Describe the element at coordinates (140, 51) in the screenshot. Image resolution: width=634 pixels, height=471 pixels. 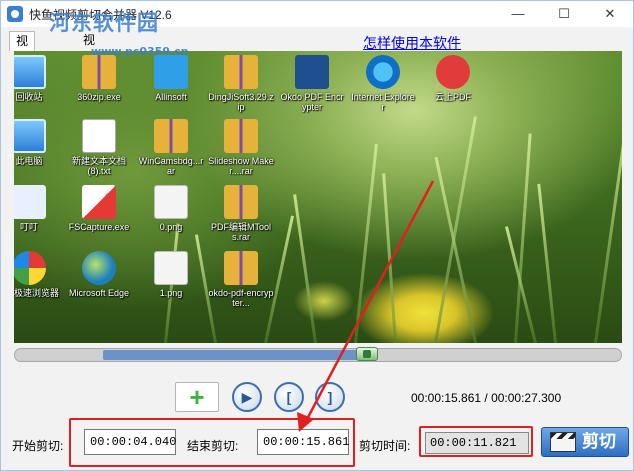
I see `watermark-url: www.pc0359.cn` at that location.